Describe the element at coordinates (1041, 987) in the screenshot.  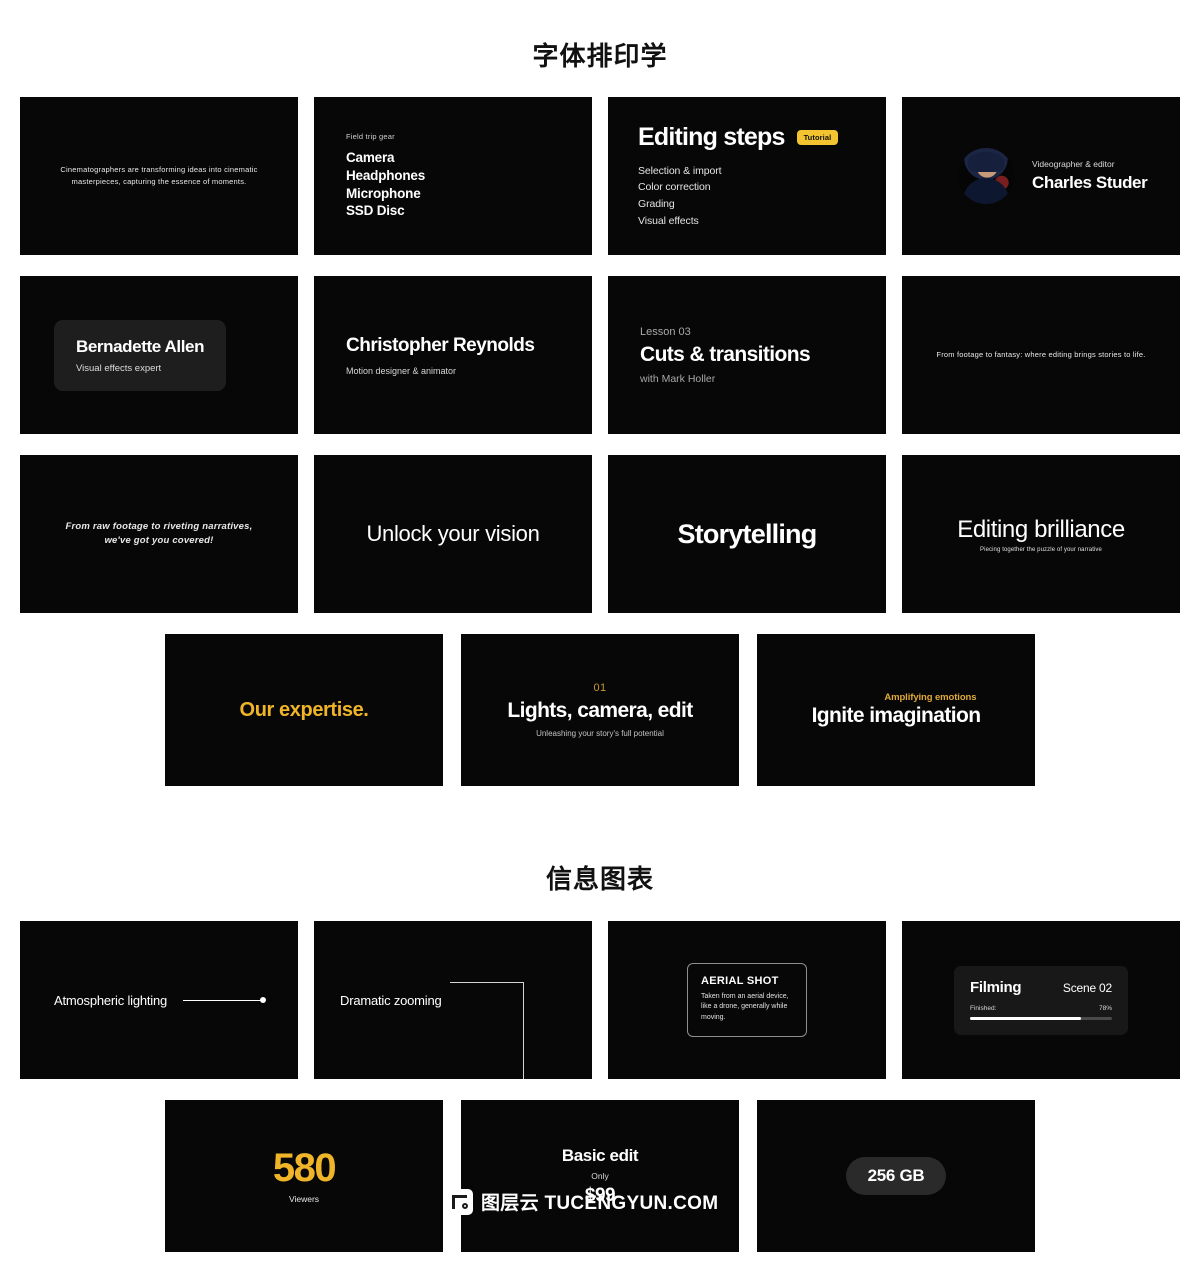
I see `progress-header: Filming Scene 02` at that location.